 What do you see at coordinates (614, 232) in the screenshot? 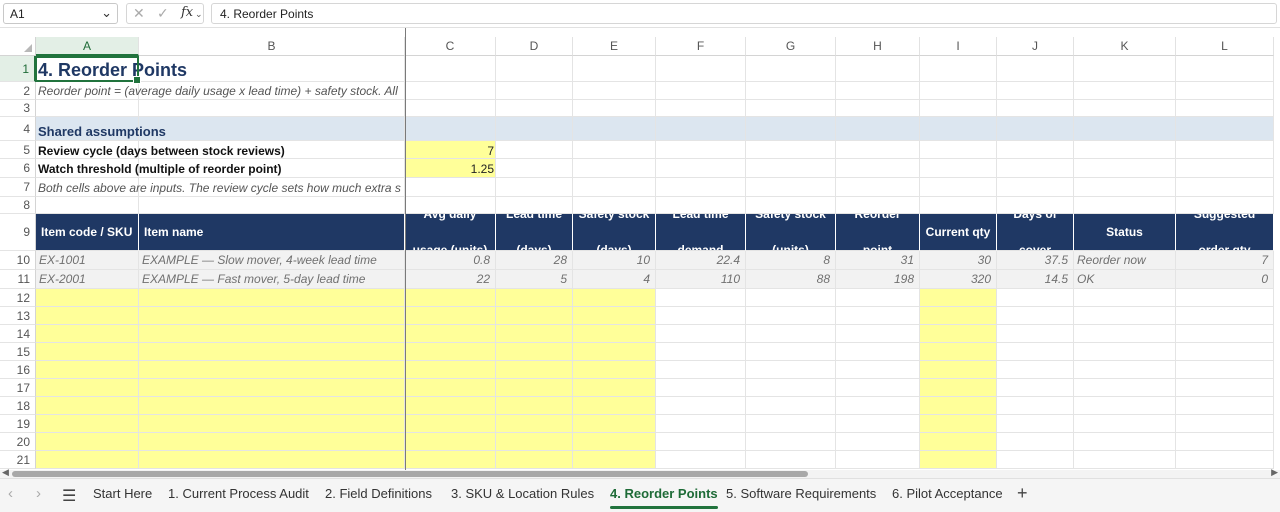
I see `table-header-cell: Safety stock (days)` at bounding box center [614, 232].